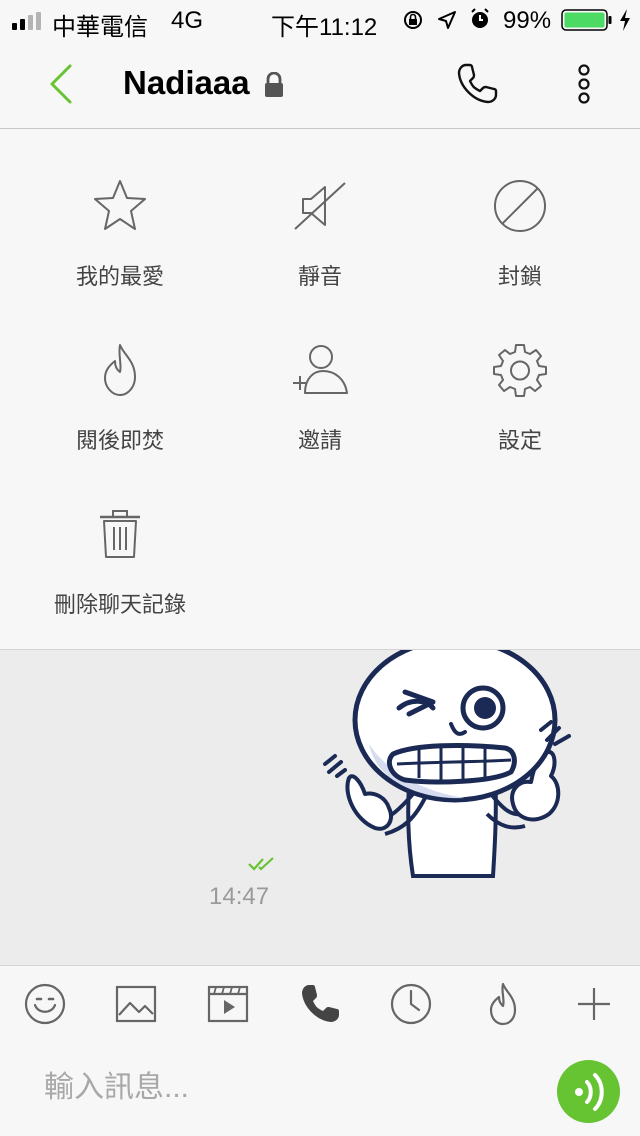 The height and width of the screenshot is (1136, 640). Describe the element at coordinates (413, 20) in the screenshot. I see `rotation-lock-icon` at that location.